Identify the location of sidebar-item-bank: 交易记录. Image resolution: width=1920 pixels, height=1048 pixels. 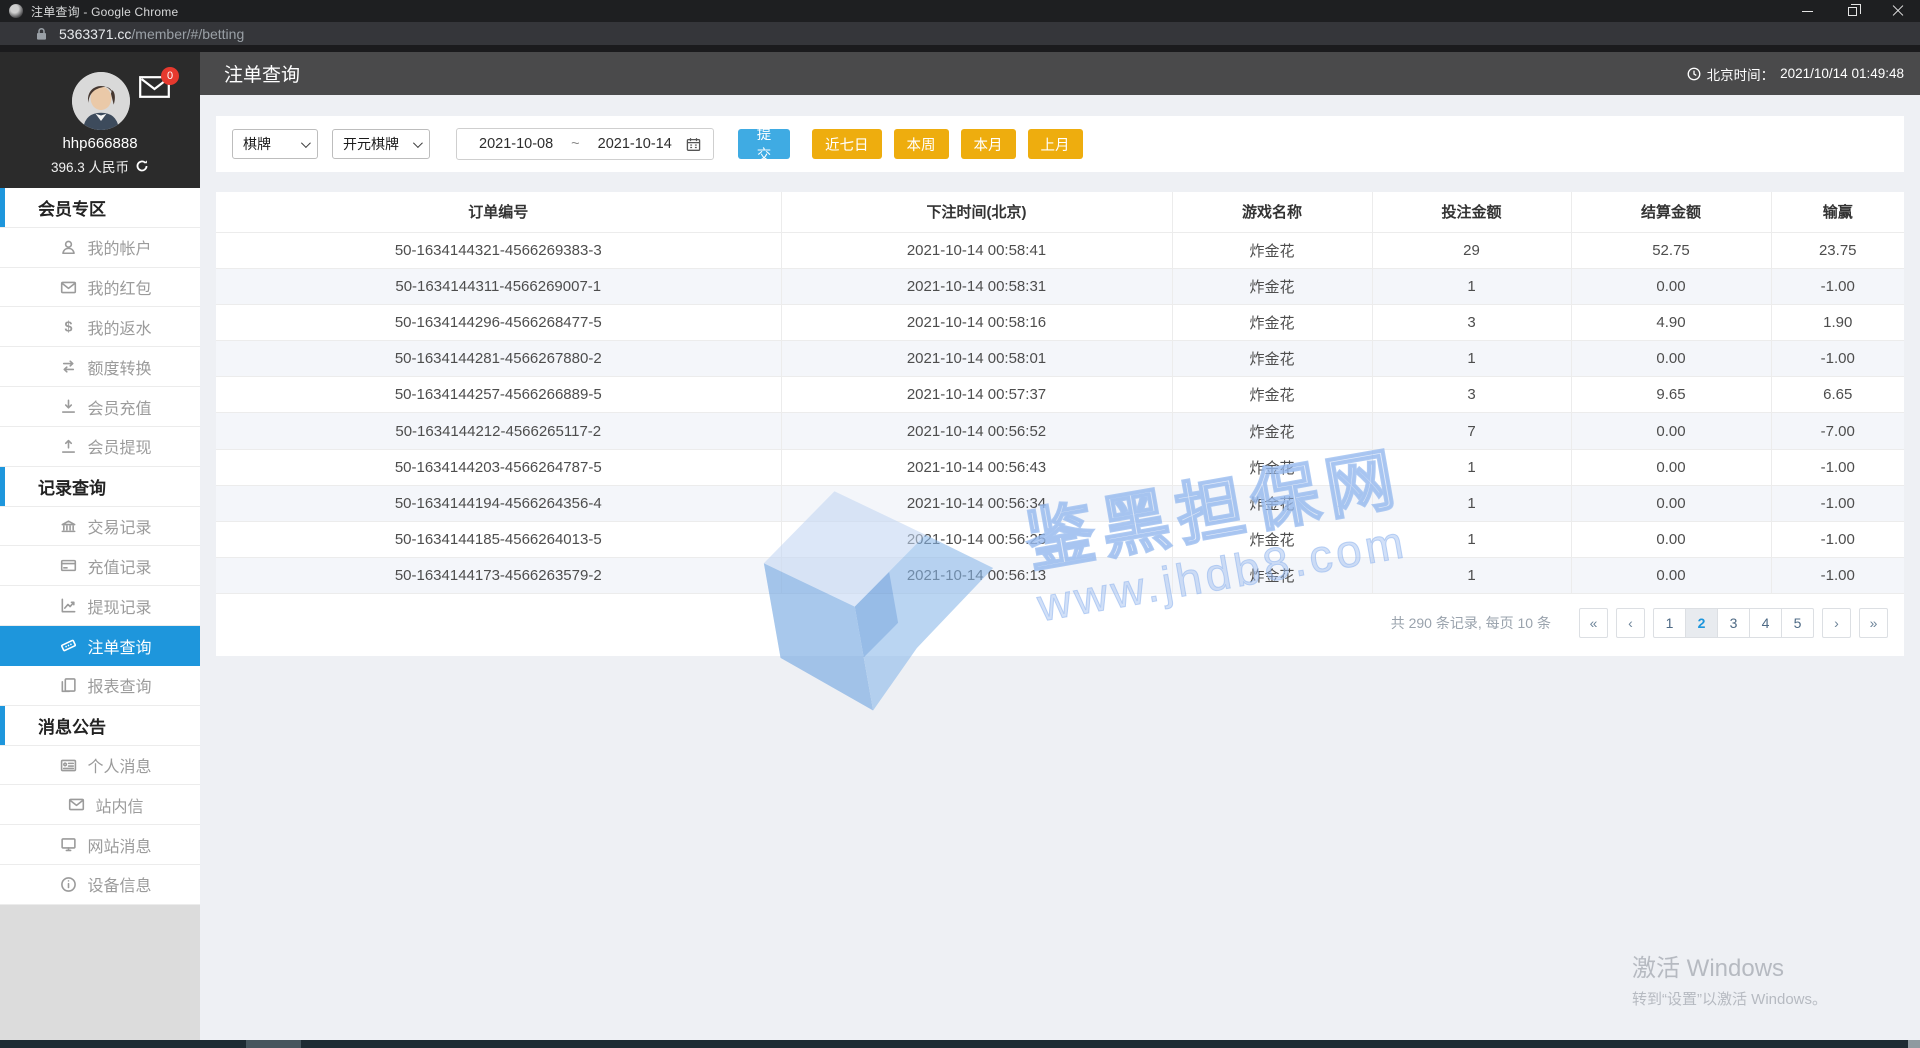
(100, 526).